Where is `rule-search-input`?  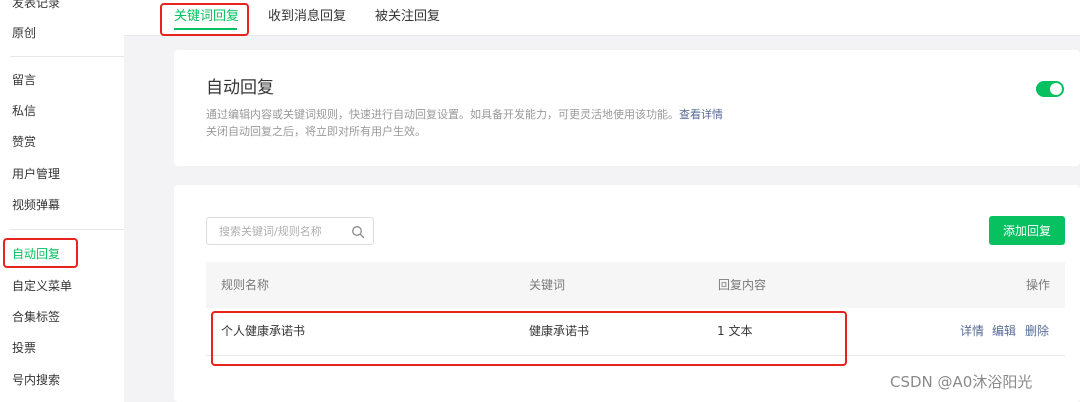 rule-search-input is located at coordinates (276, 231).